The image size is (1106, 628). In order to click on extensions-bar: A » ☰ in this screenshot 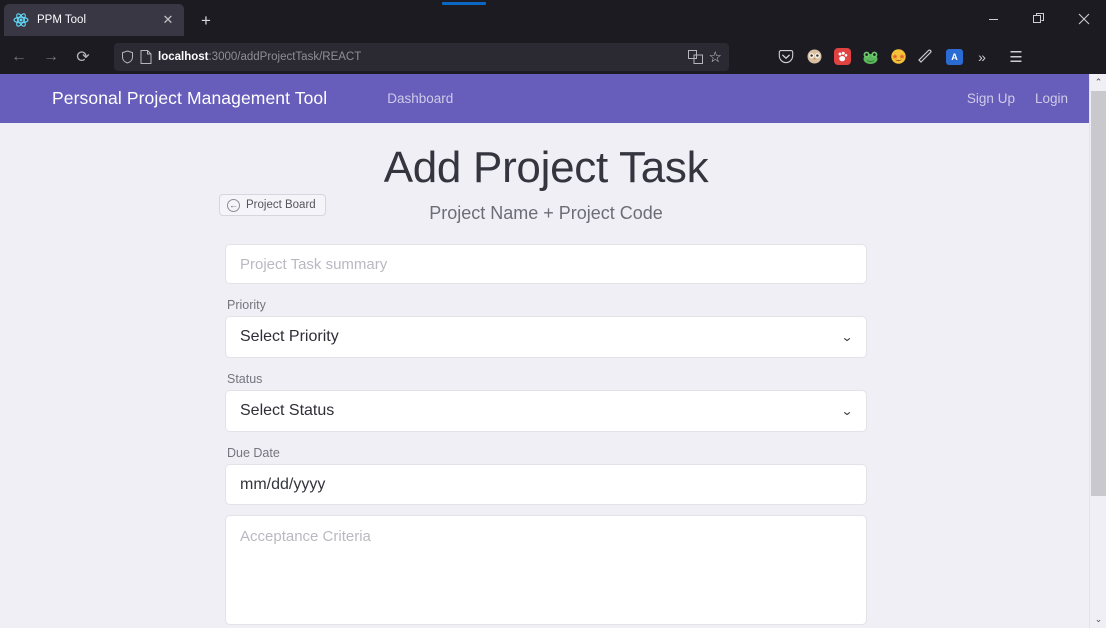, I will do `click(901, 57)`.